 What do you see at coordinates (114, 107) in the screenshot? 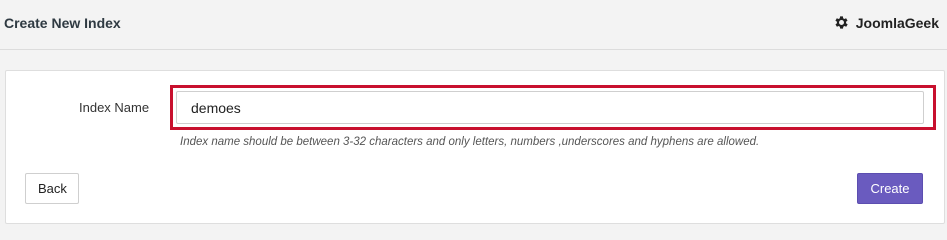
I see `index-name-label: Index Name` at bounding box center [114, 107].